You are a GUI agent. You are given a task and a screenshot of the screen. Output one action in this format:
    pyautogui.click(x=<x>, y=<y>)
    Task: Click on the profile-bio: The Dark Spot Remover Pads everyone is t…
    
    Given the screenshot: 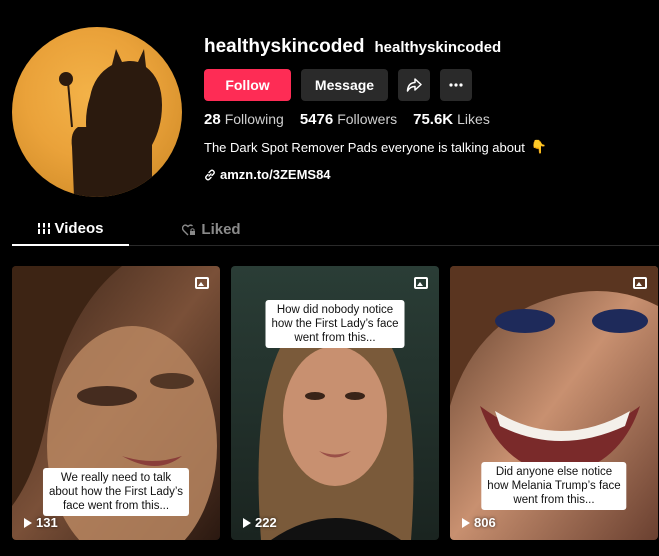 What is the action you would take?
    pyautogui.click(x=375, y=147)
    